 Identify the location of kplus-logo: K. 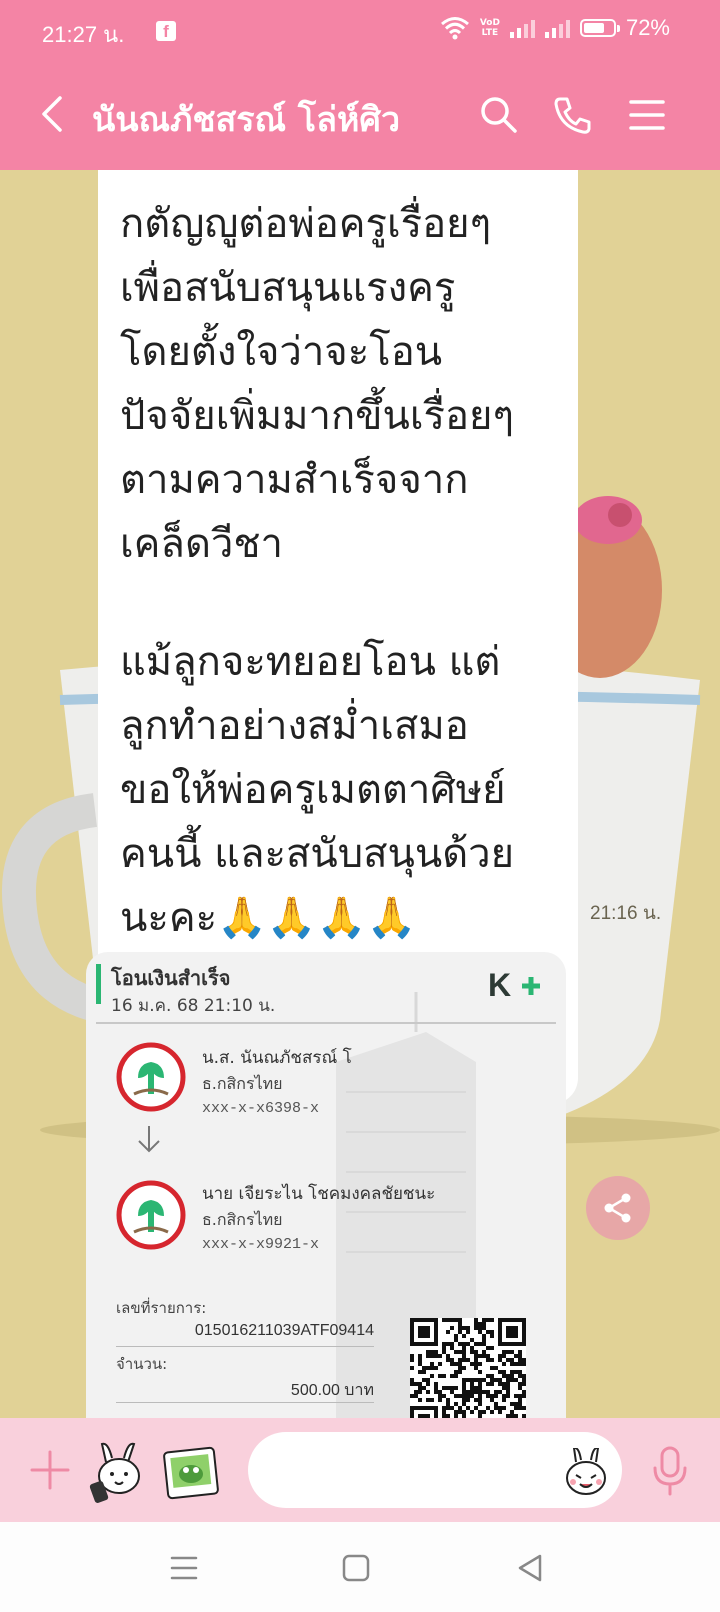
(514, 984).